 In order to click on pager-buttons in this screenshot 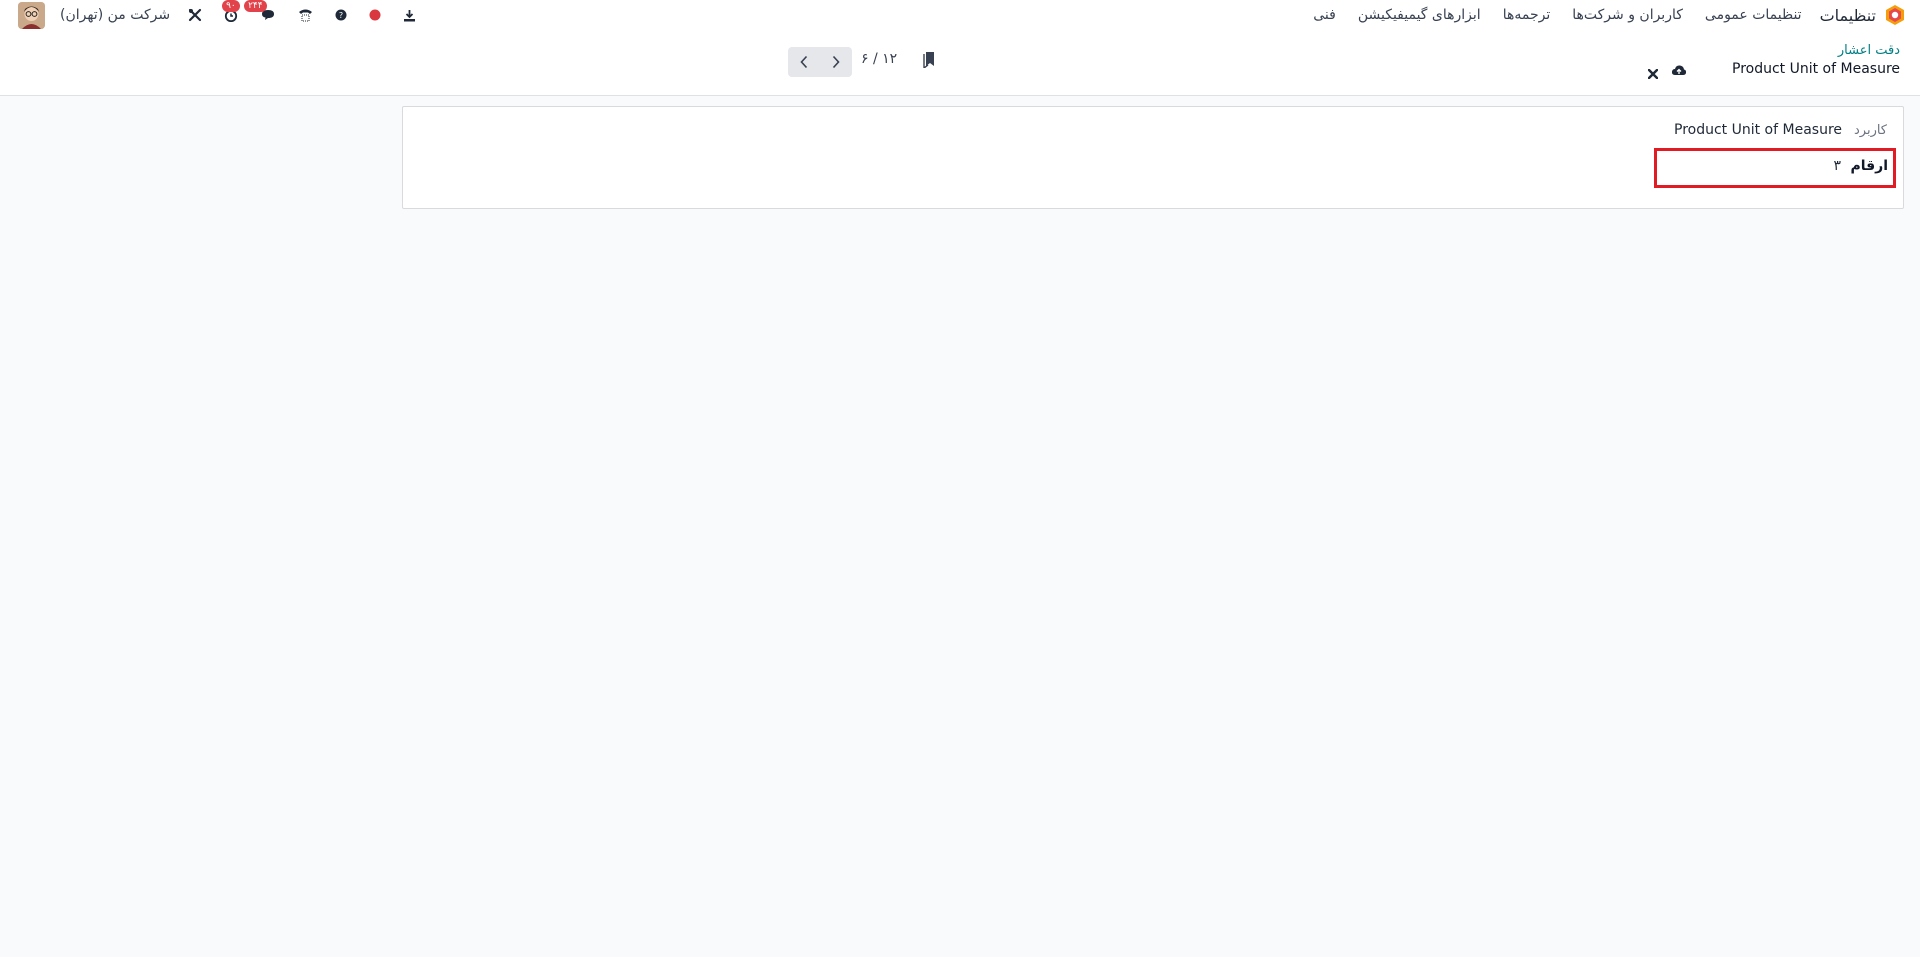, I will do `click(820, 62)`.